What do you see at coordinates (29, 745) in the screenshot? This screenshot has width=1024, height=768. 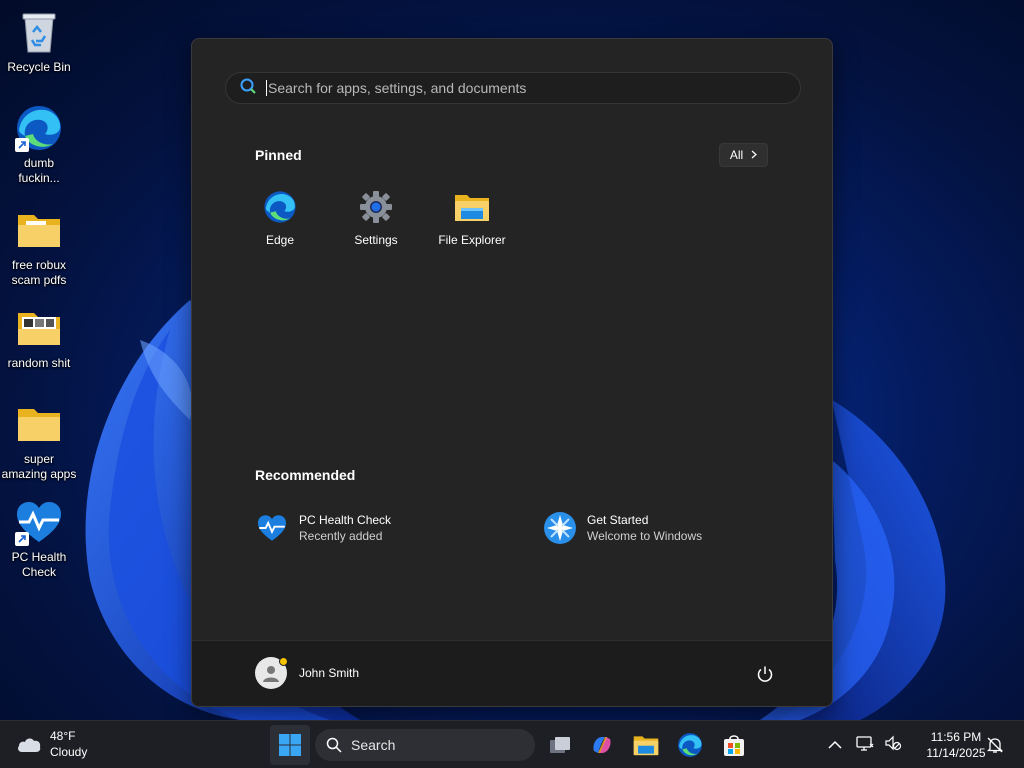 I see `cloud-icon` at bounding box center [29, 745].